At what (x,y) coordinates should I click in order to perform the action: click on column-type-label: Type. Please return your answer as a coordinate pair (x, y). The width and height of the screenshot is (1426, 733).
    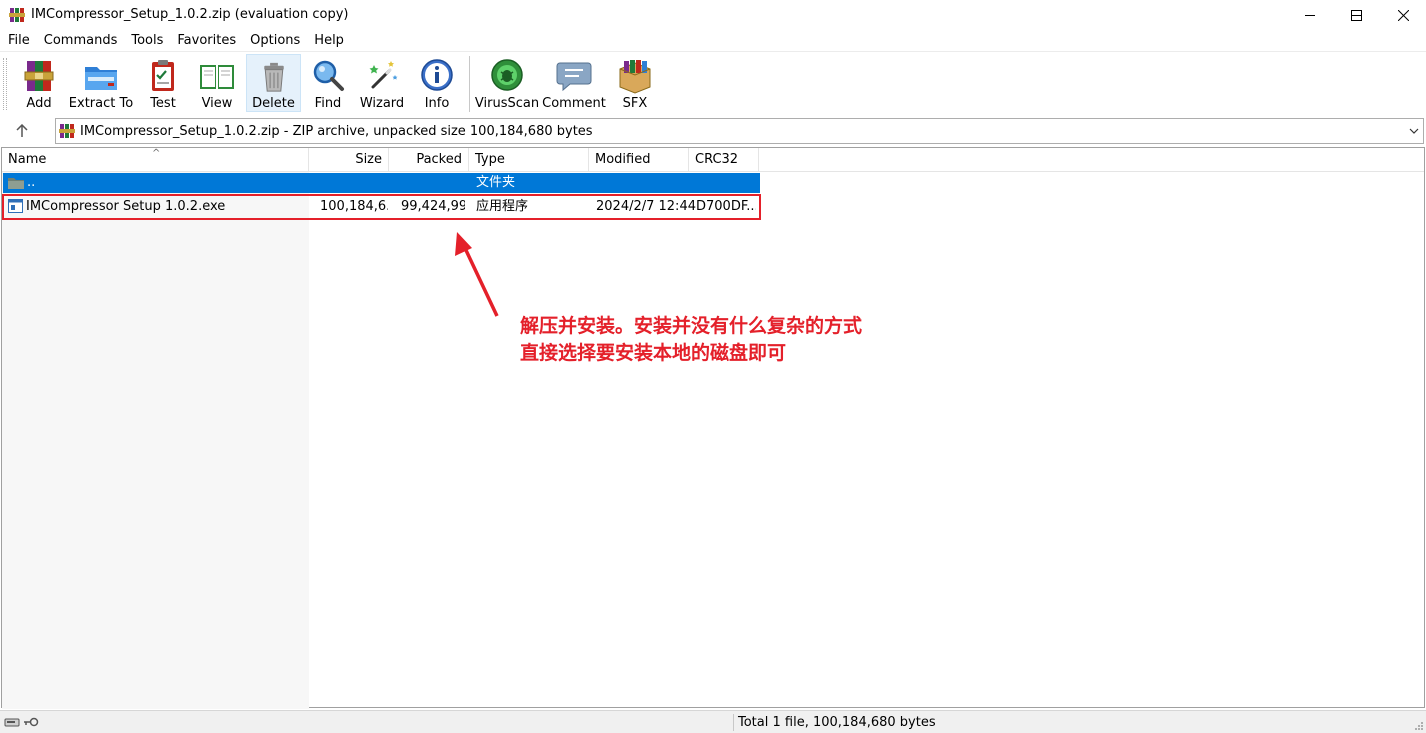
    Looking at the image, I should click on (490, 159).